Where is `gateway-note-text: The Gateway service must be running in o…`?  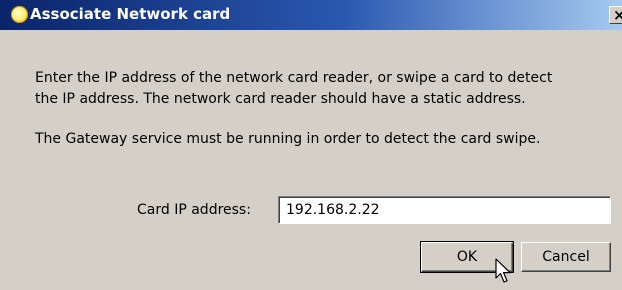
gateway-note-text: The Gateway service must be running in o… is located at coordinates (288, 139).